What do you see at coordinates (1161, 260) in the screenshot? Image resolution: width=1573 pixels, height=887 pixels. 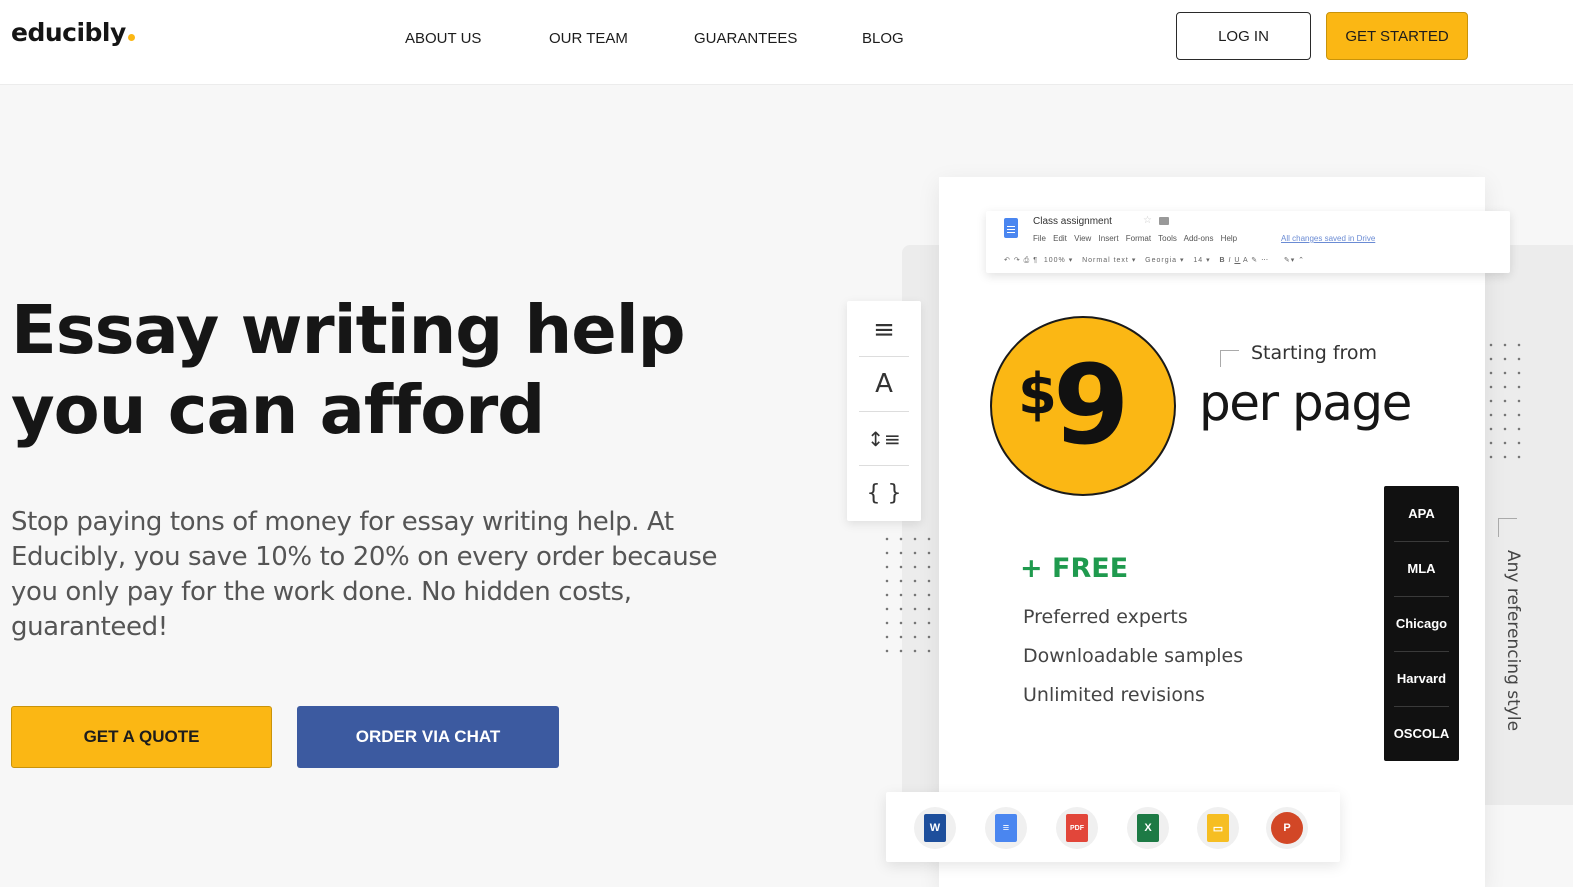 I see `font-value: Georgia` at bounding box center [1161, 260].